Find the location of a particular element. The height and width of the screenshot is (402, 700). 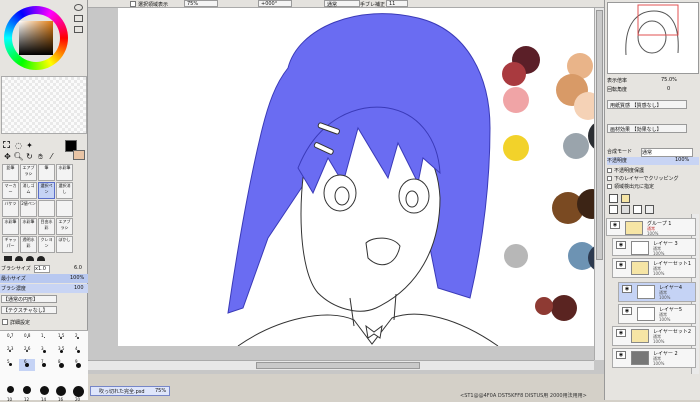

selection-source-checkbox is located at coordinates (609, 186).